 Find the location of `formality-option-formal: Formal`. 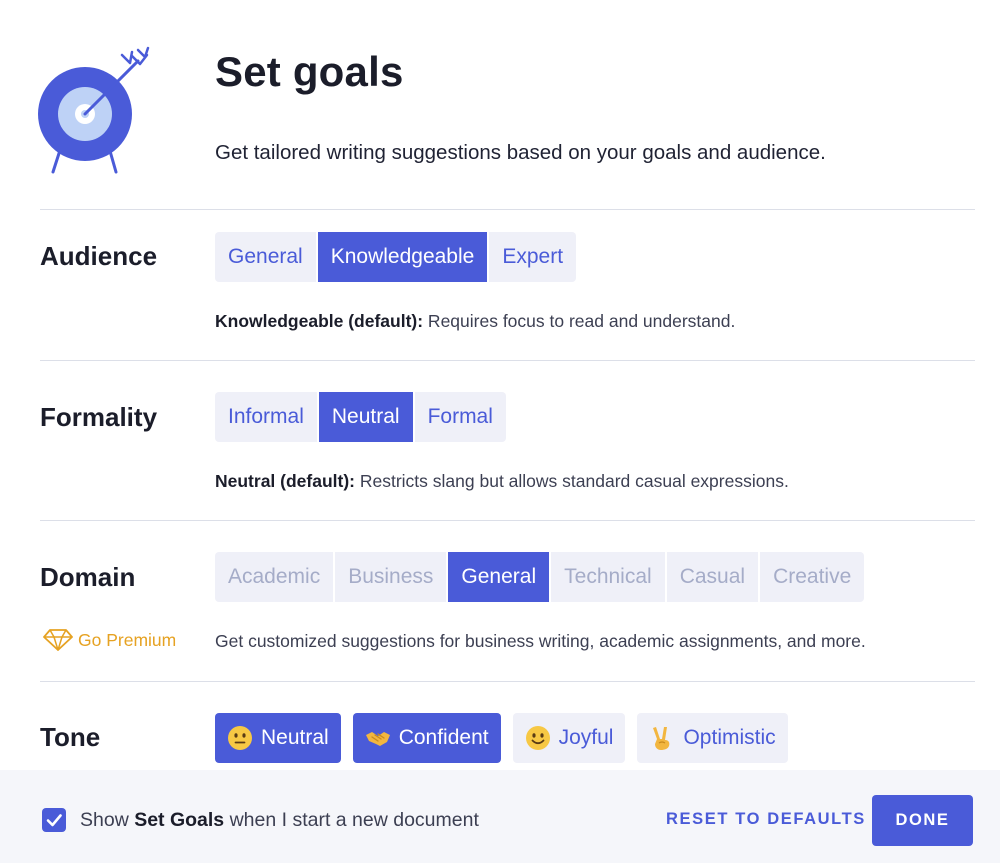

formality-option-formal: Formal is located at coordinates (460, 417).